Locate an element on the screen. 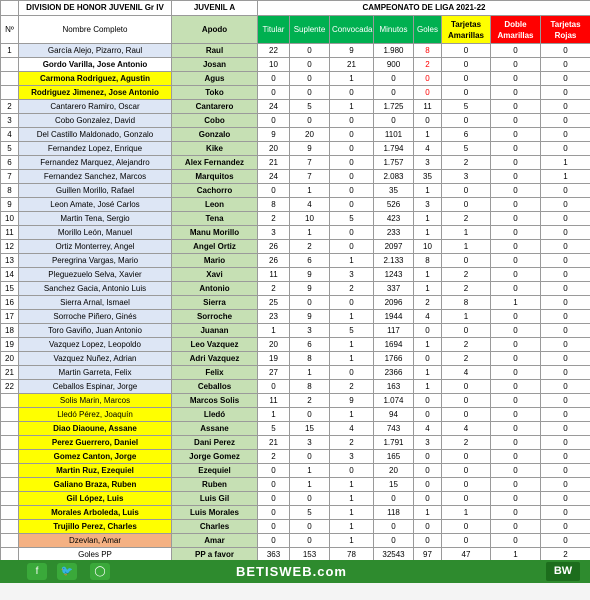  player-minutes: 900 is located at coordinates (393, 64).